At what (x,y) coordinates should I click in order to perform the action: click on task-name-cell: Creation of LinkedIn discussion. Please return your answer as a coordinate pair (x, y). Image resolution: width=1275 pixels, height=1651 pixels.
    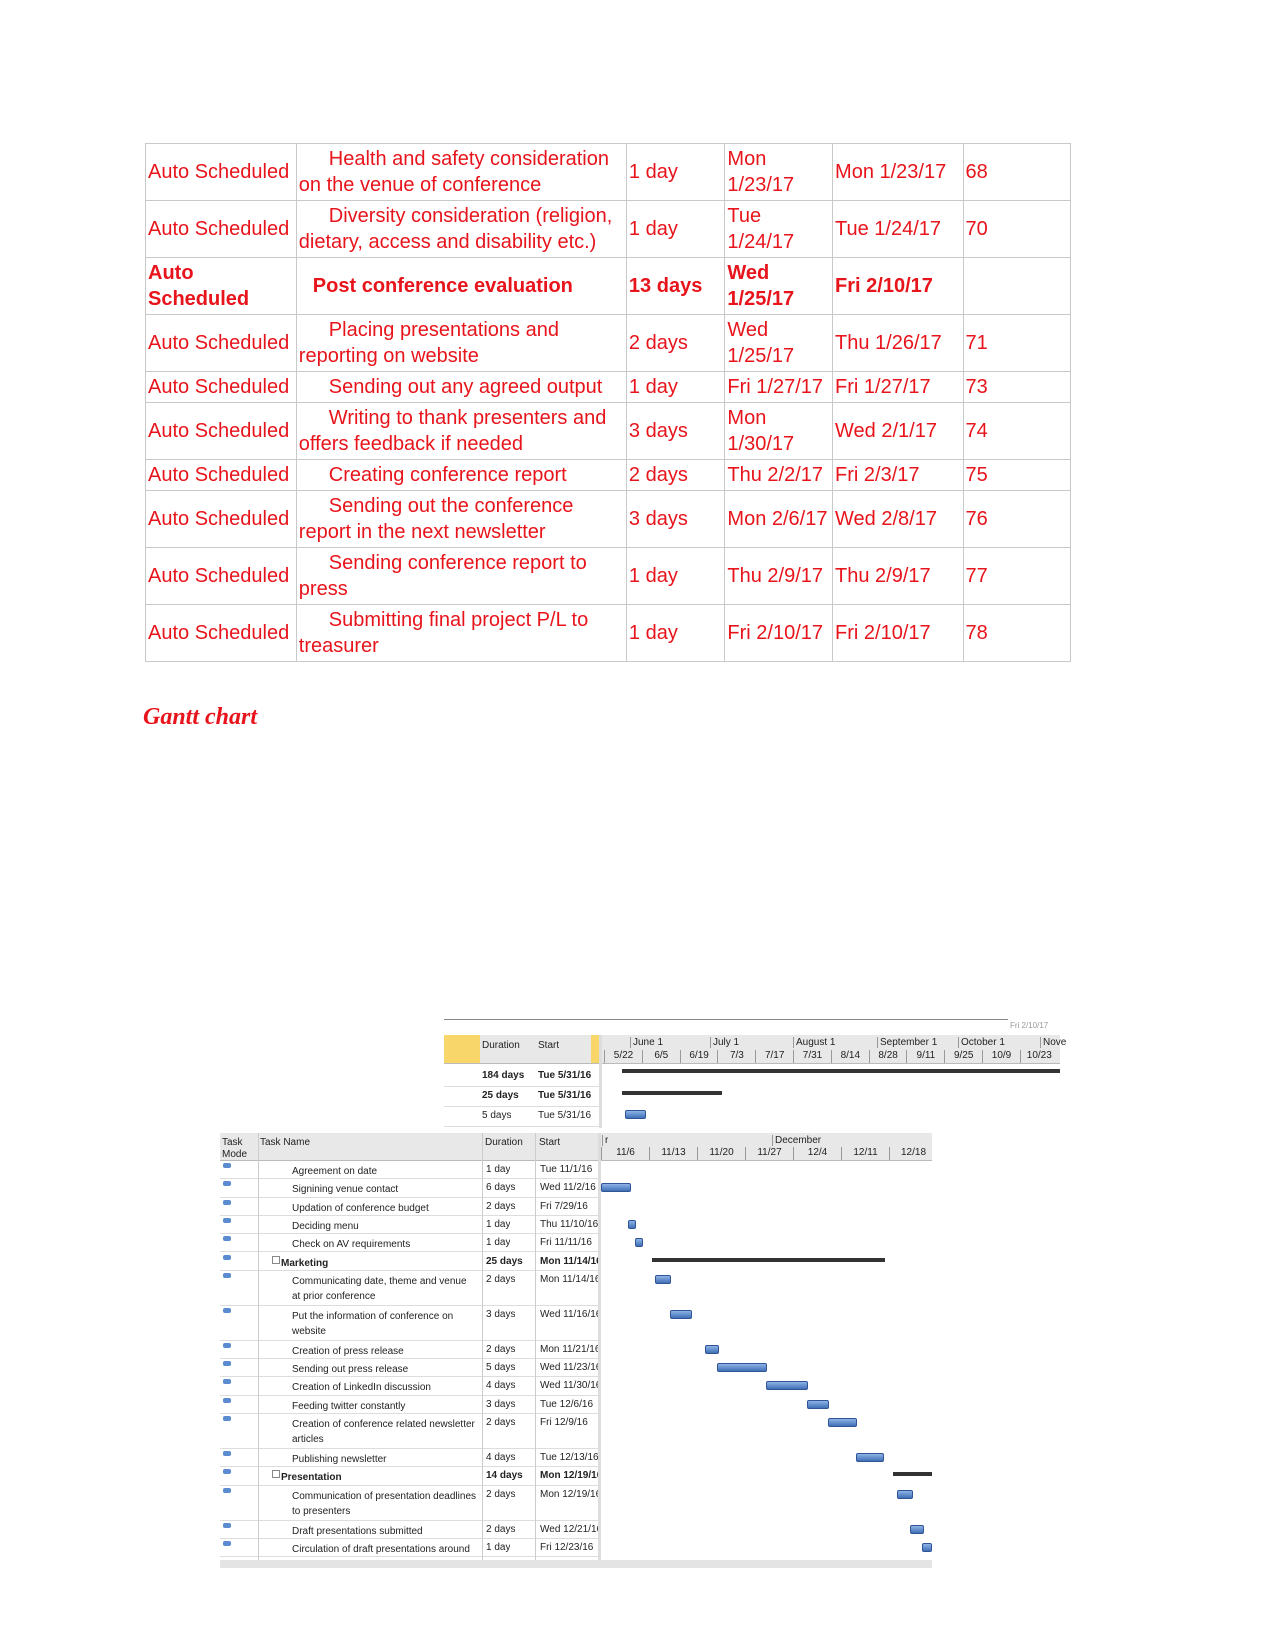
    Looking at the image, I should click on (361, 1388).